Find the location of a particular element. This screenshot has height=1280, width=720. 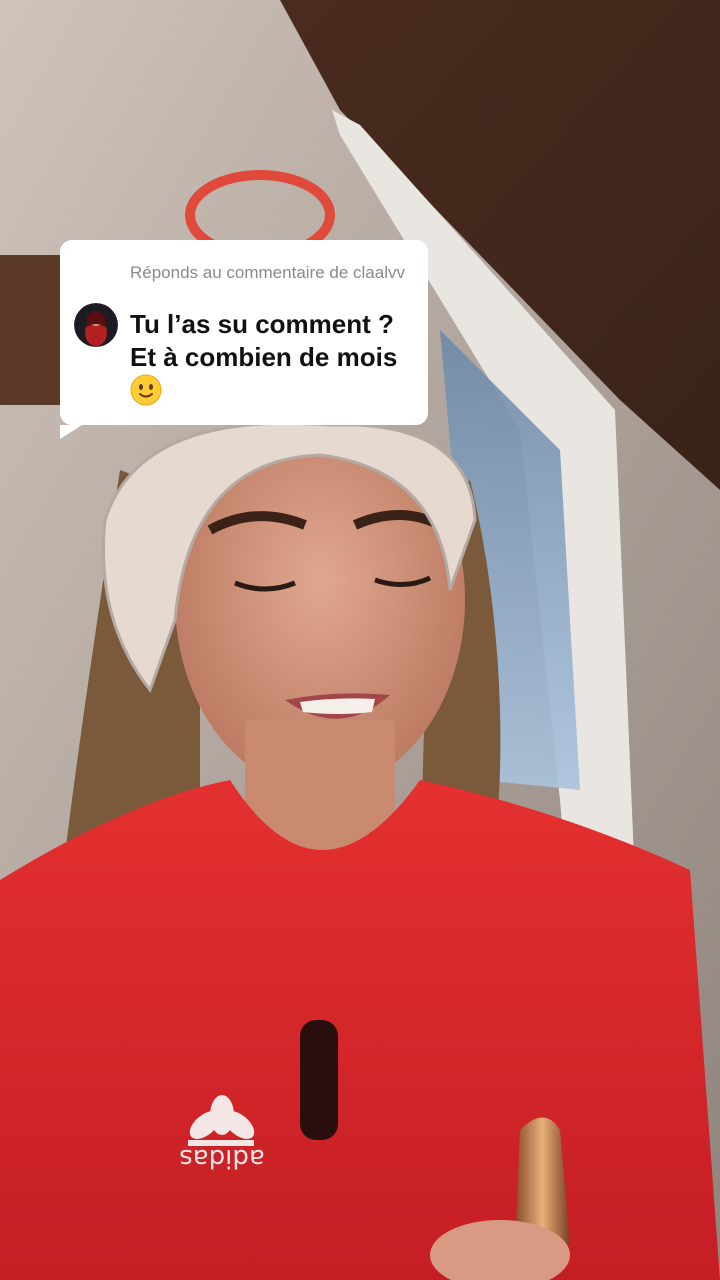

shirt-logo-text: adidas is located at coordinates (222, 1158).